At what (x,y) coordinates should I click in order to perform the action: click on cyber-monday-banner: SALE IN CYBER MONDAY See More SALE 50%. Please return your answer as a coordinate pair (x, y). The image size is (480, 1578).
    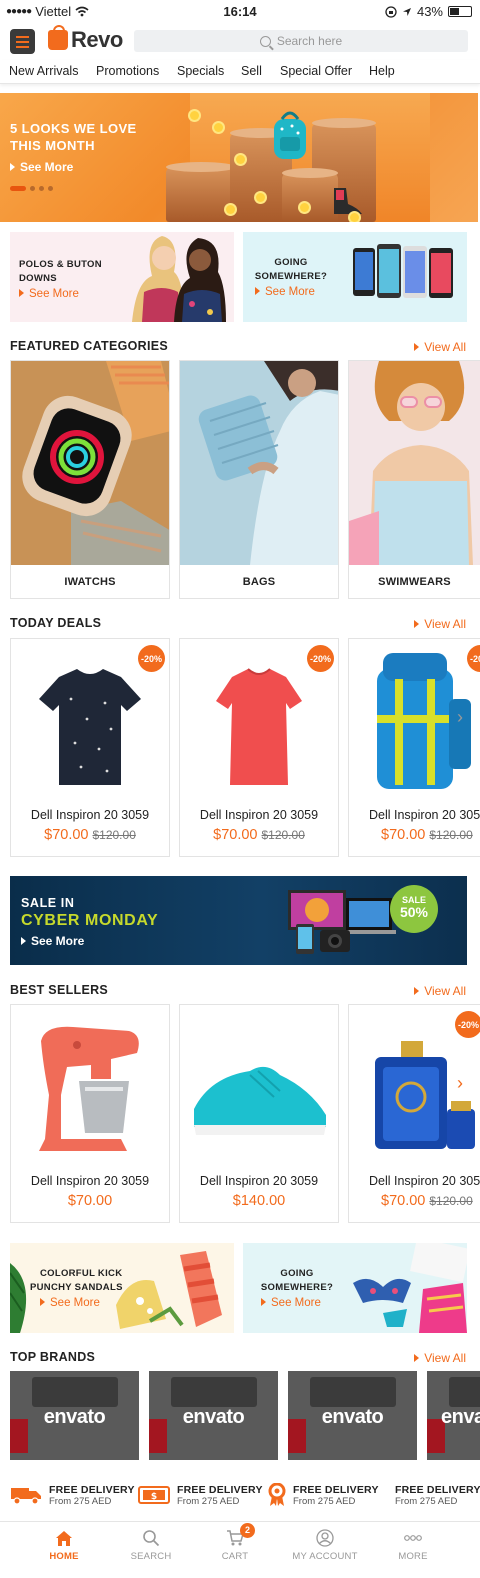
    Looking at the image, I should click on (238, 920).